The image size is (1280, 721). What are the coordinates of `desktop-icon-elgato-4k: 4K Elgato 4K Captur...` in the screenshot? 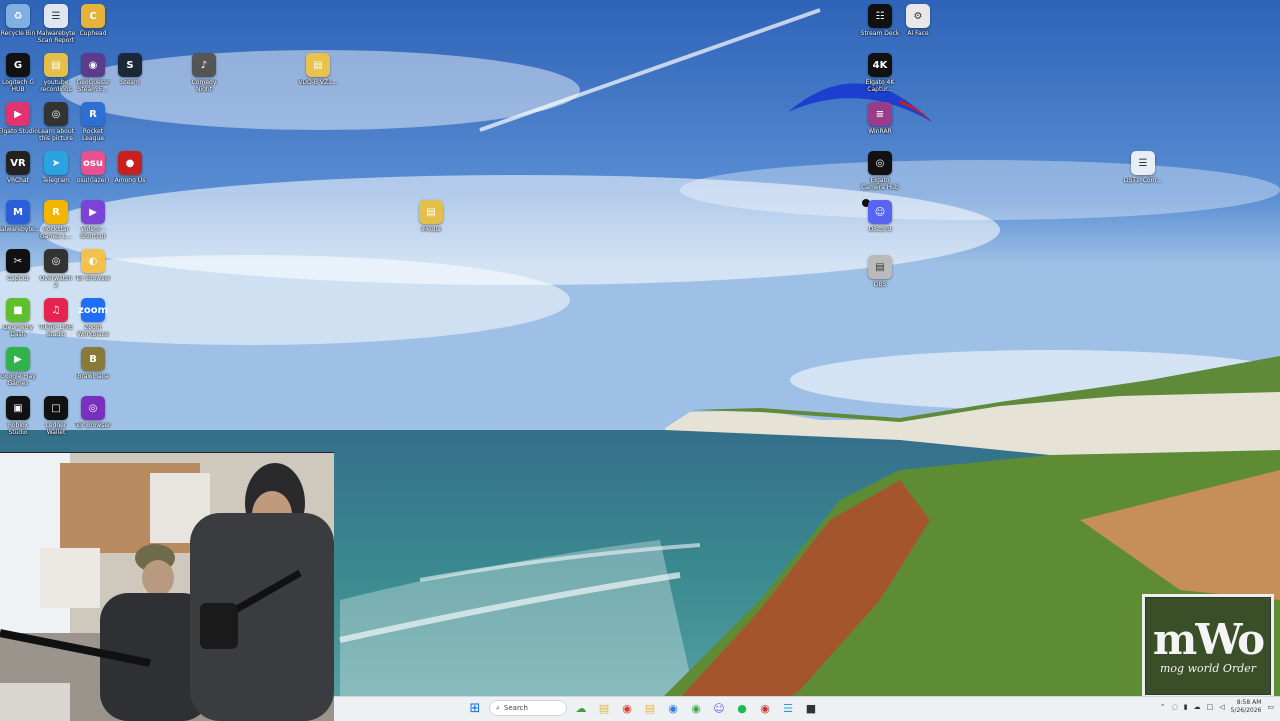 It's located at (880, 73).